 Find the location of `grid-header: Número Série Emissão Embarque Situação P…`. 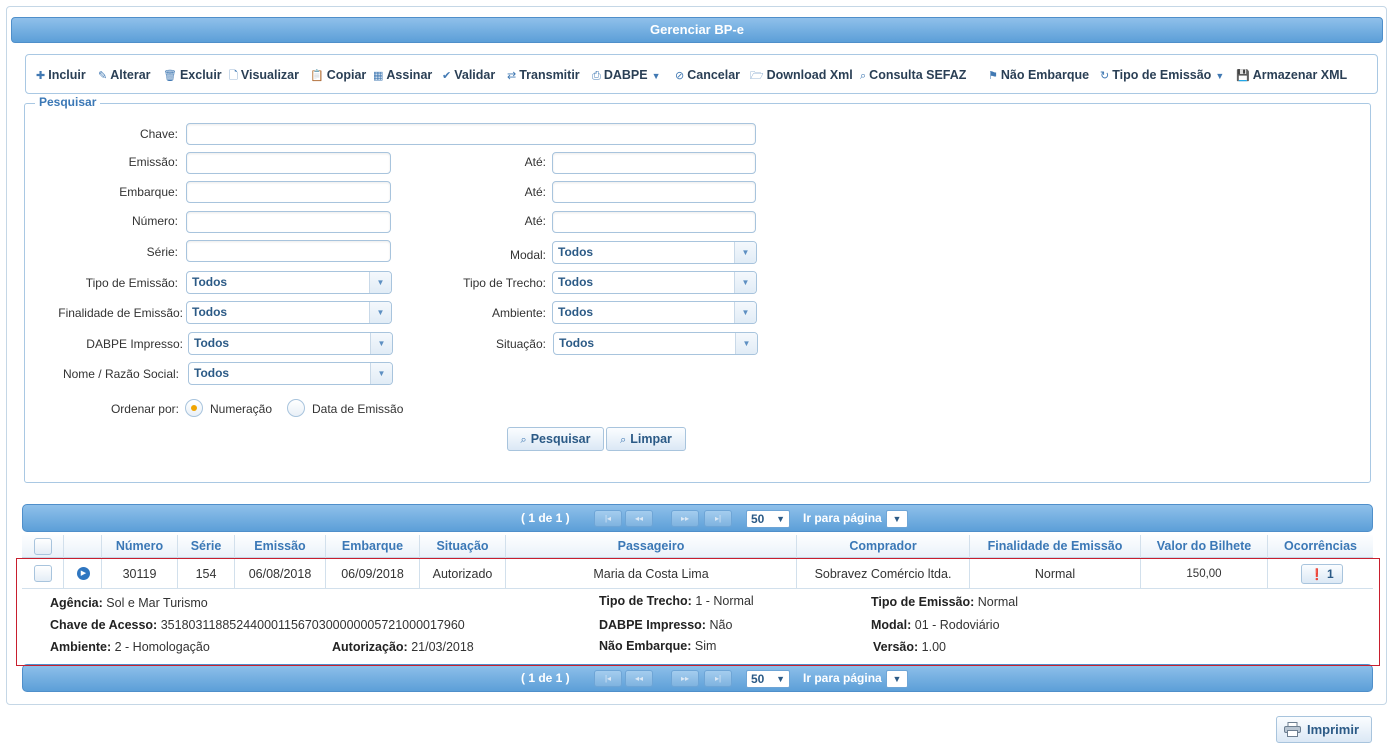

grid-header: Número Série Emissão Embarque Situação P… is located at coordinates (697, 546).